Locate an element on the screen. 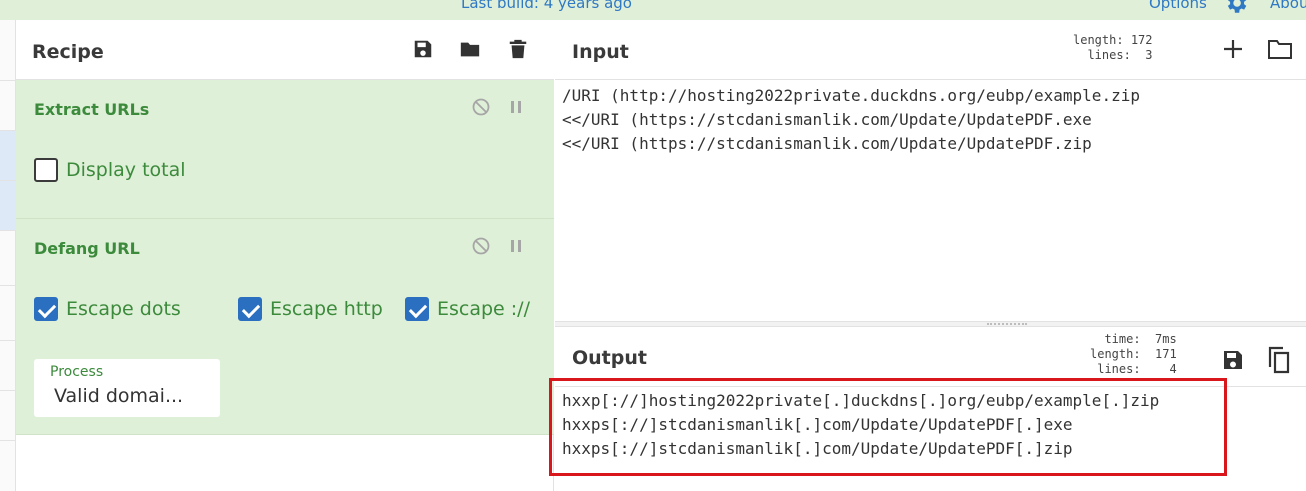 This screenshot has width=1306, height=491. recipe-header: Recipe is located at coordinates (285, 50).